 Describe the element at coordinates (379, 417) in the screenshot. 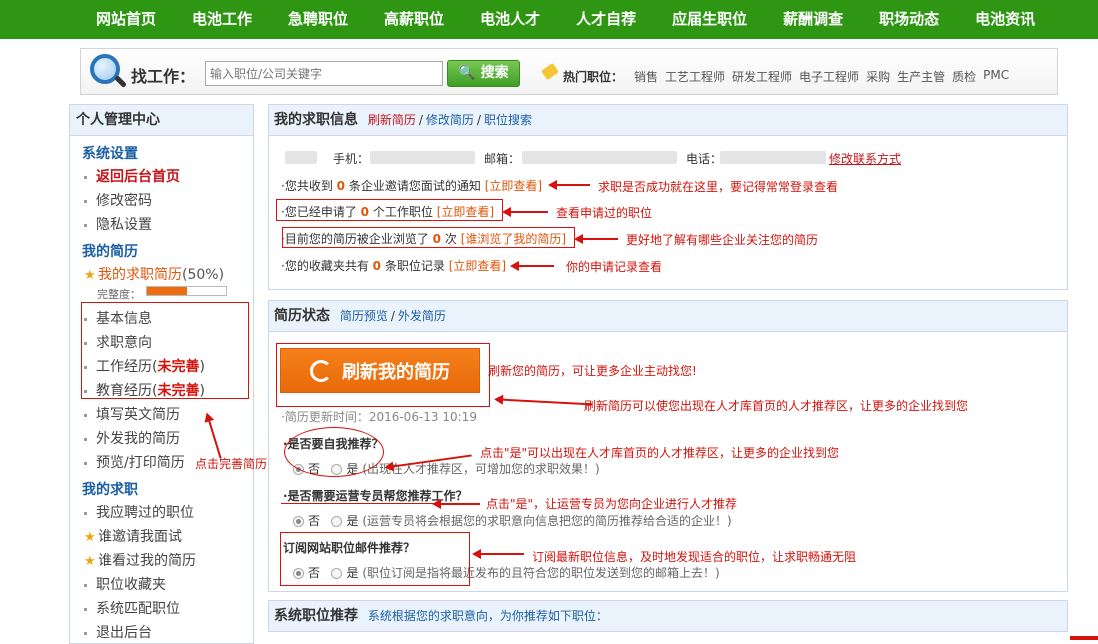

I see `resume-updated-time: ·简历更新时间：2016-06-13 10:19` at that location.